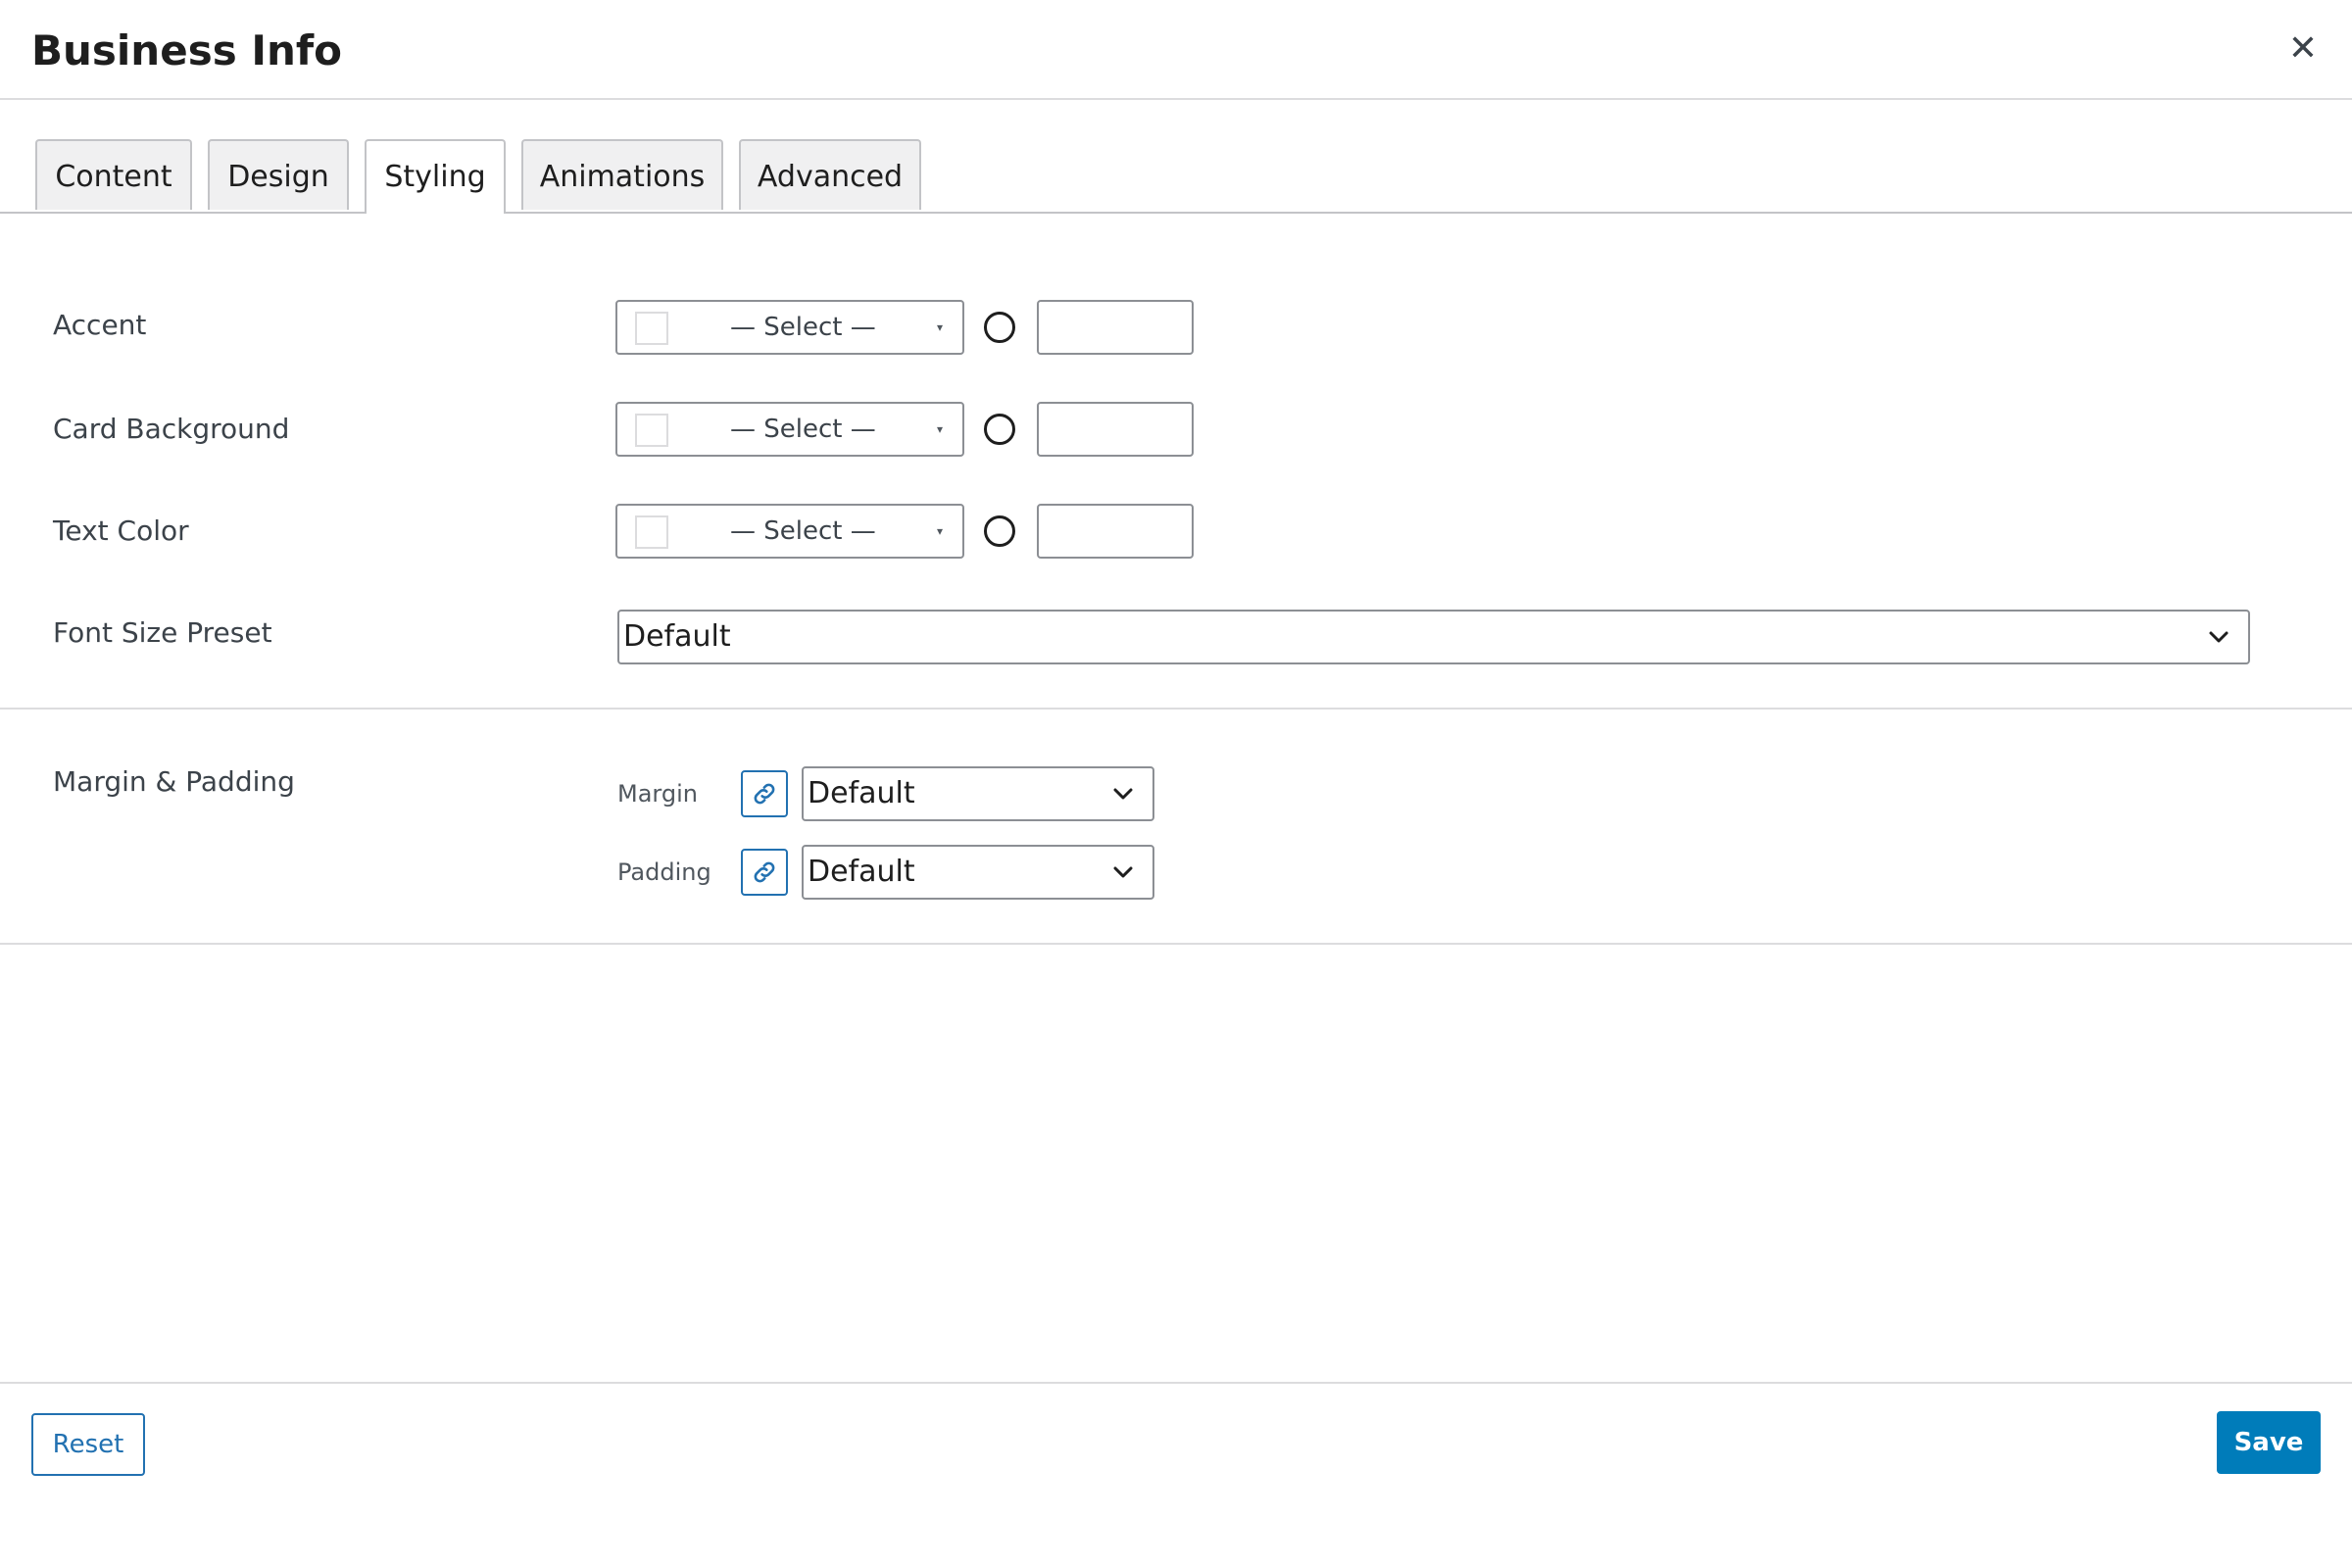 The width and height of the screenshot is (2352, 1568). I want to click on card-background-label: Card Background, so click(171, 429).